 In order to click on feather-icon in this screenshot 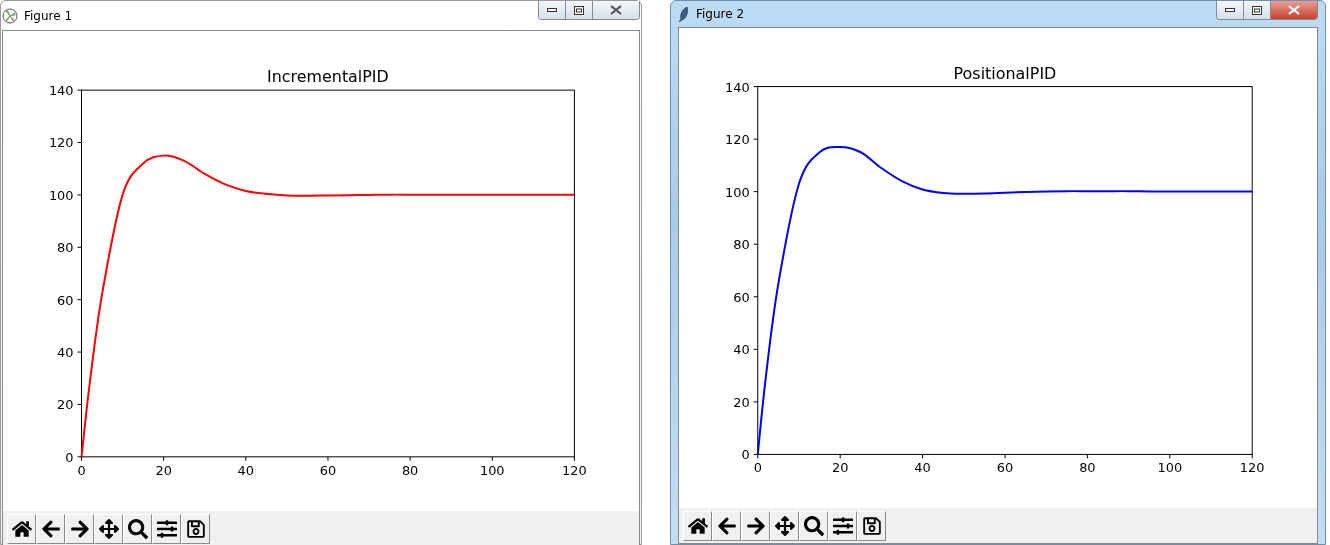, I will do `click(684, 14)`.